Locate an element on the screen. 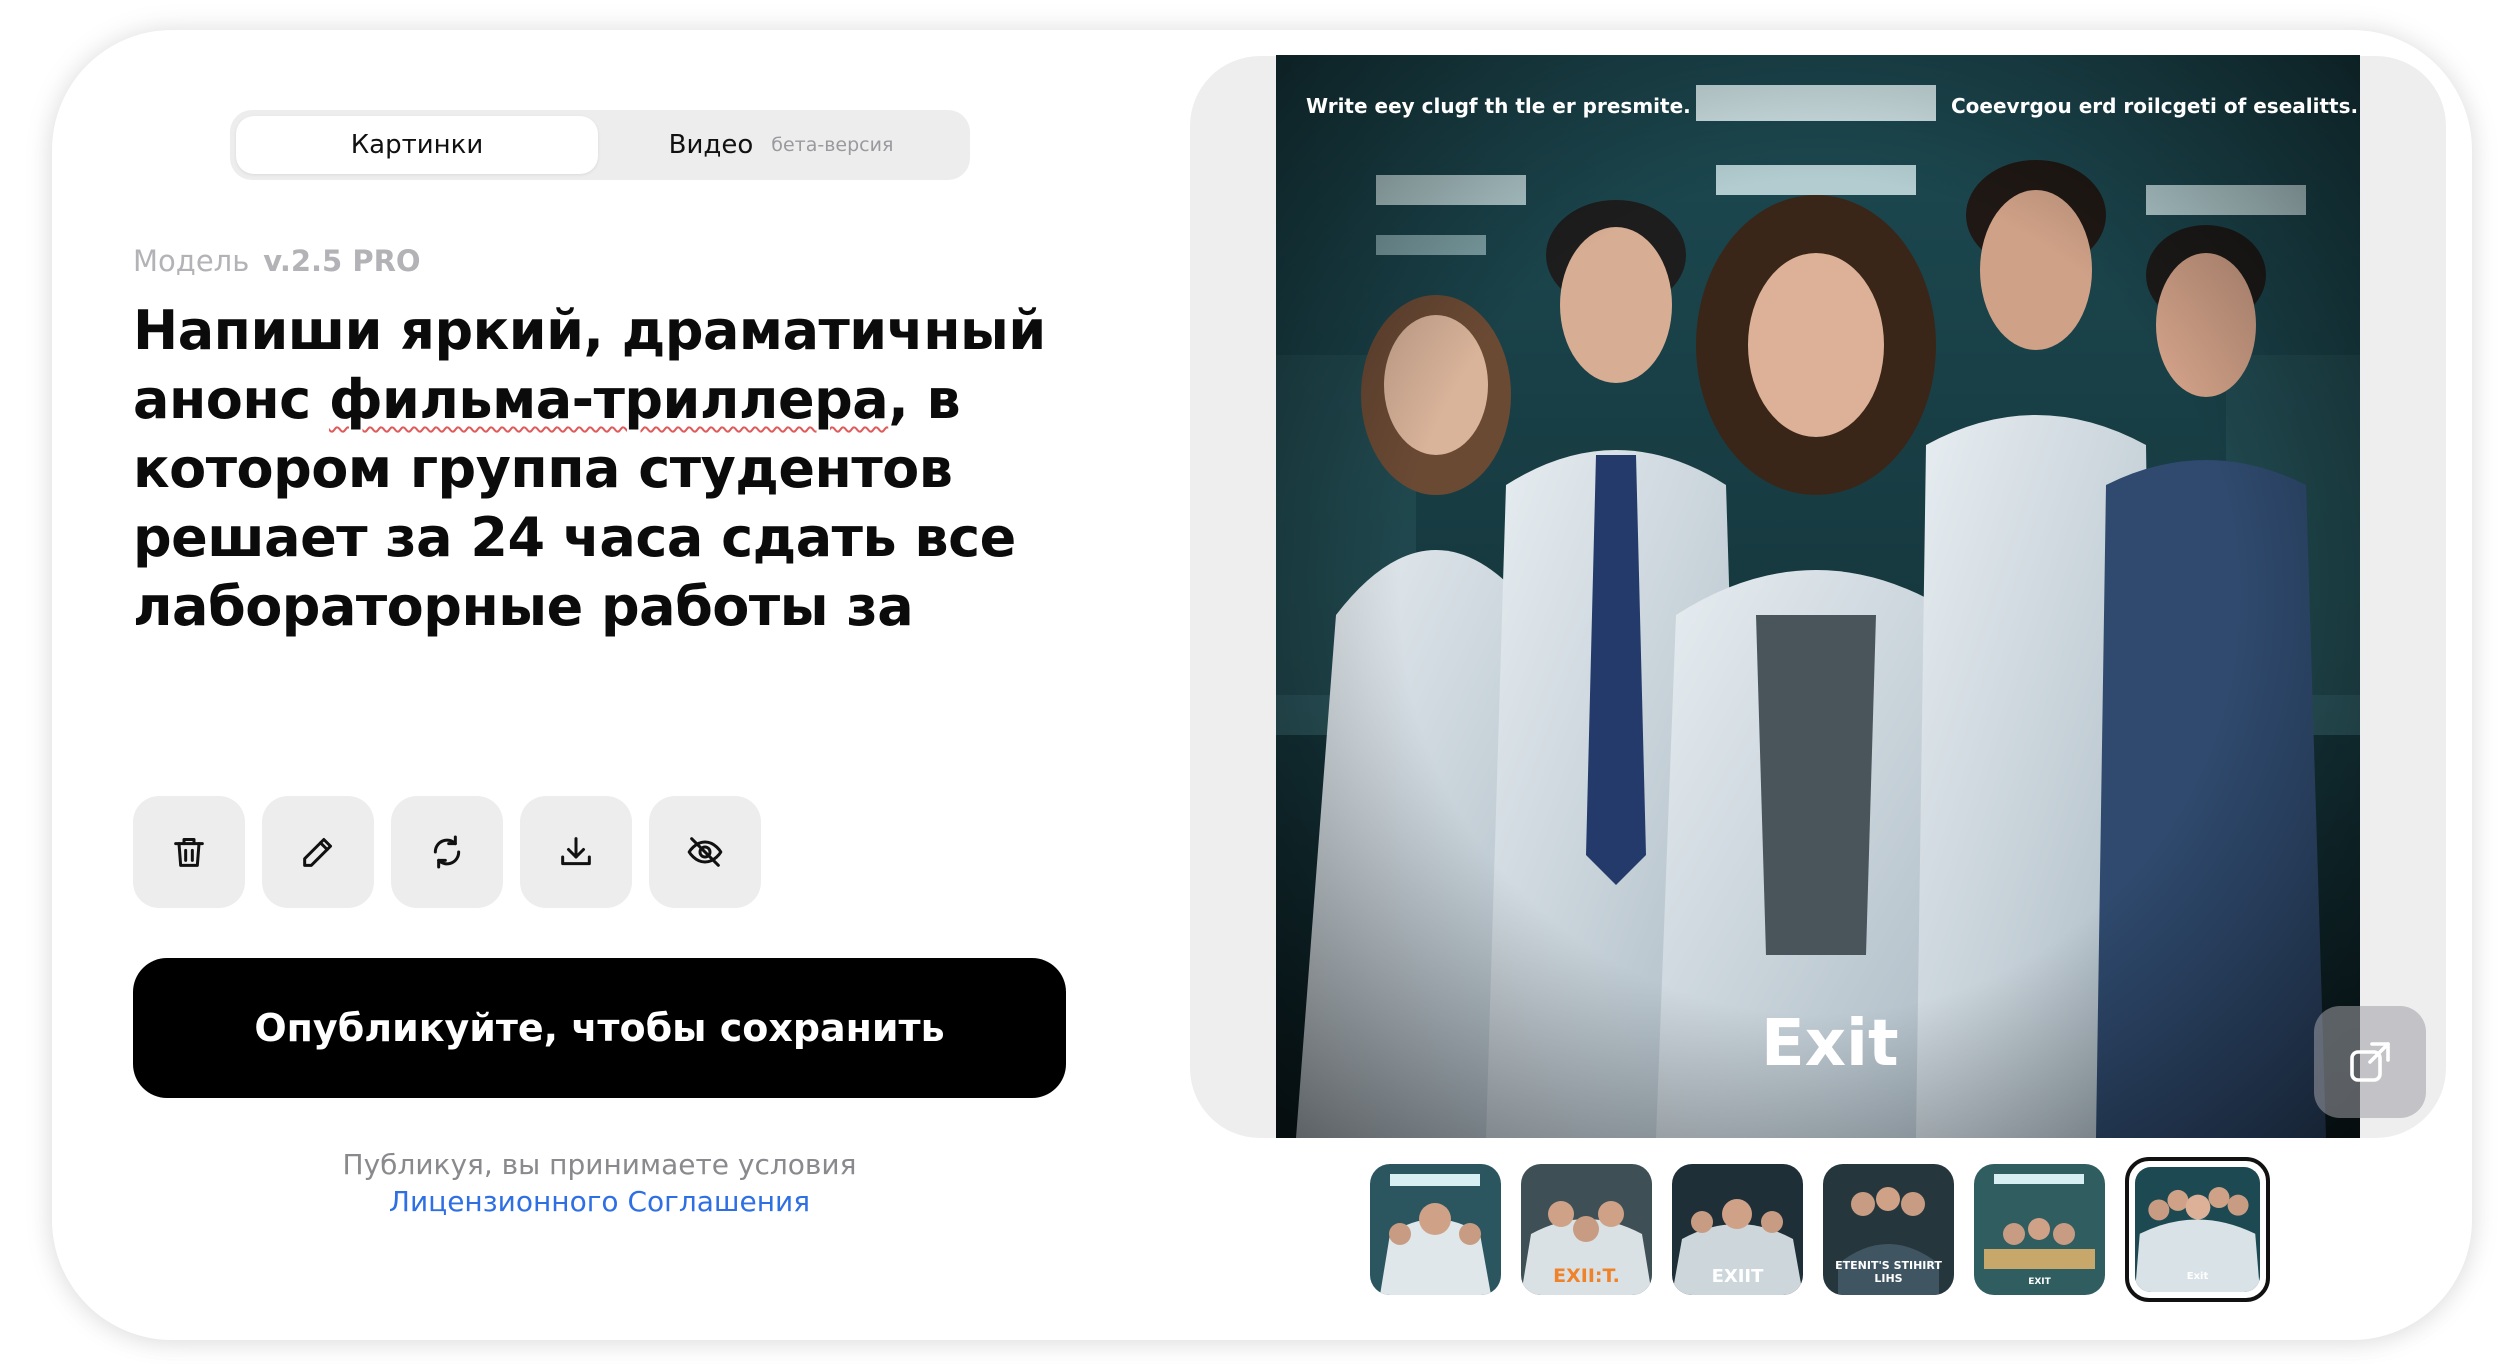 The width and height of the screenshot is (2520, 1364). tab-video: Видео бета-версия is located at coordinates (781, 145).